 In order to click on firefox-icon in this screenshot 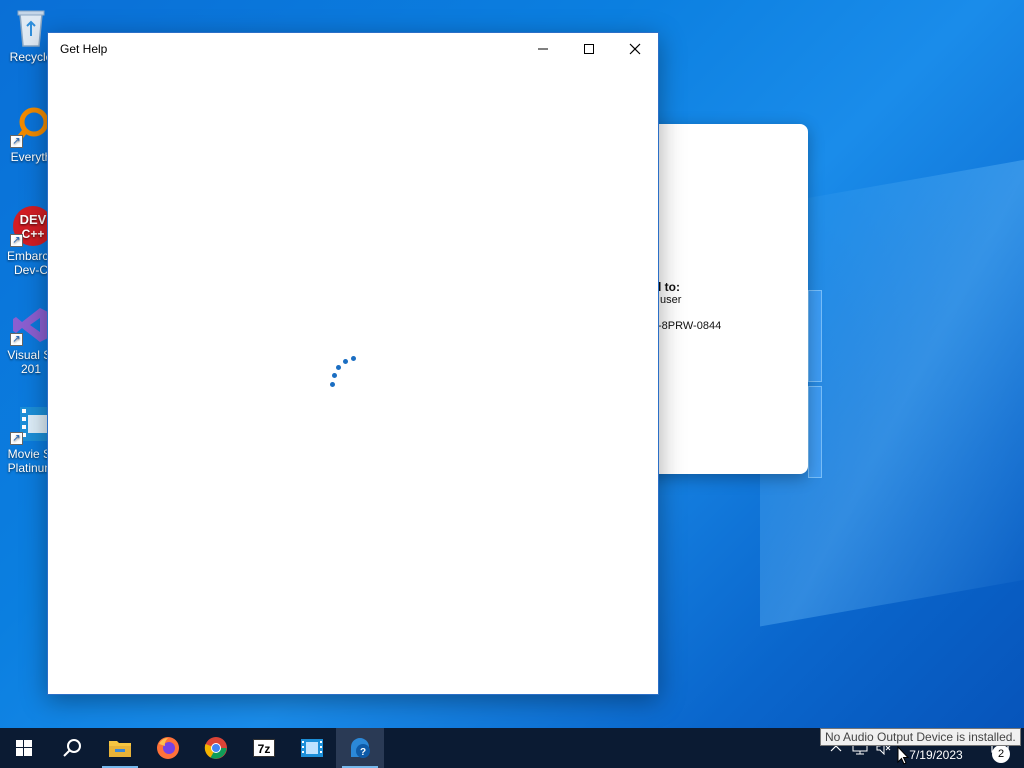, I will do `click(168, 748)`.